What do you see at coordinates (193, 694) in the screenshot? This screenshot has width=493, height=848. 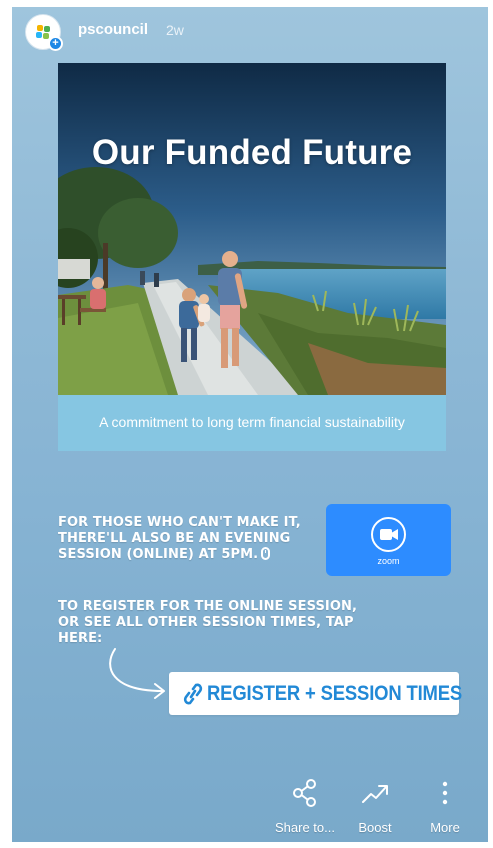 I see `link-icon` at bounding box center [193, 694].